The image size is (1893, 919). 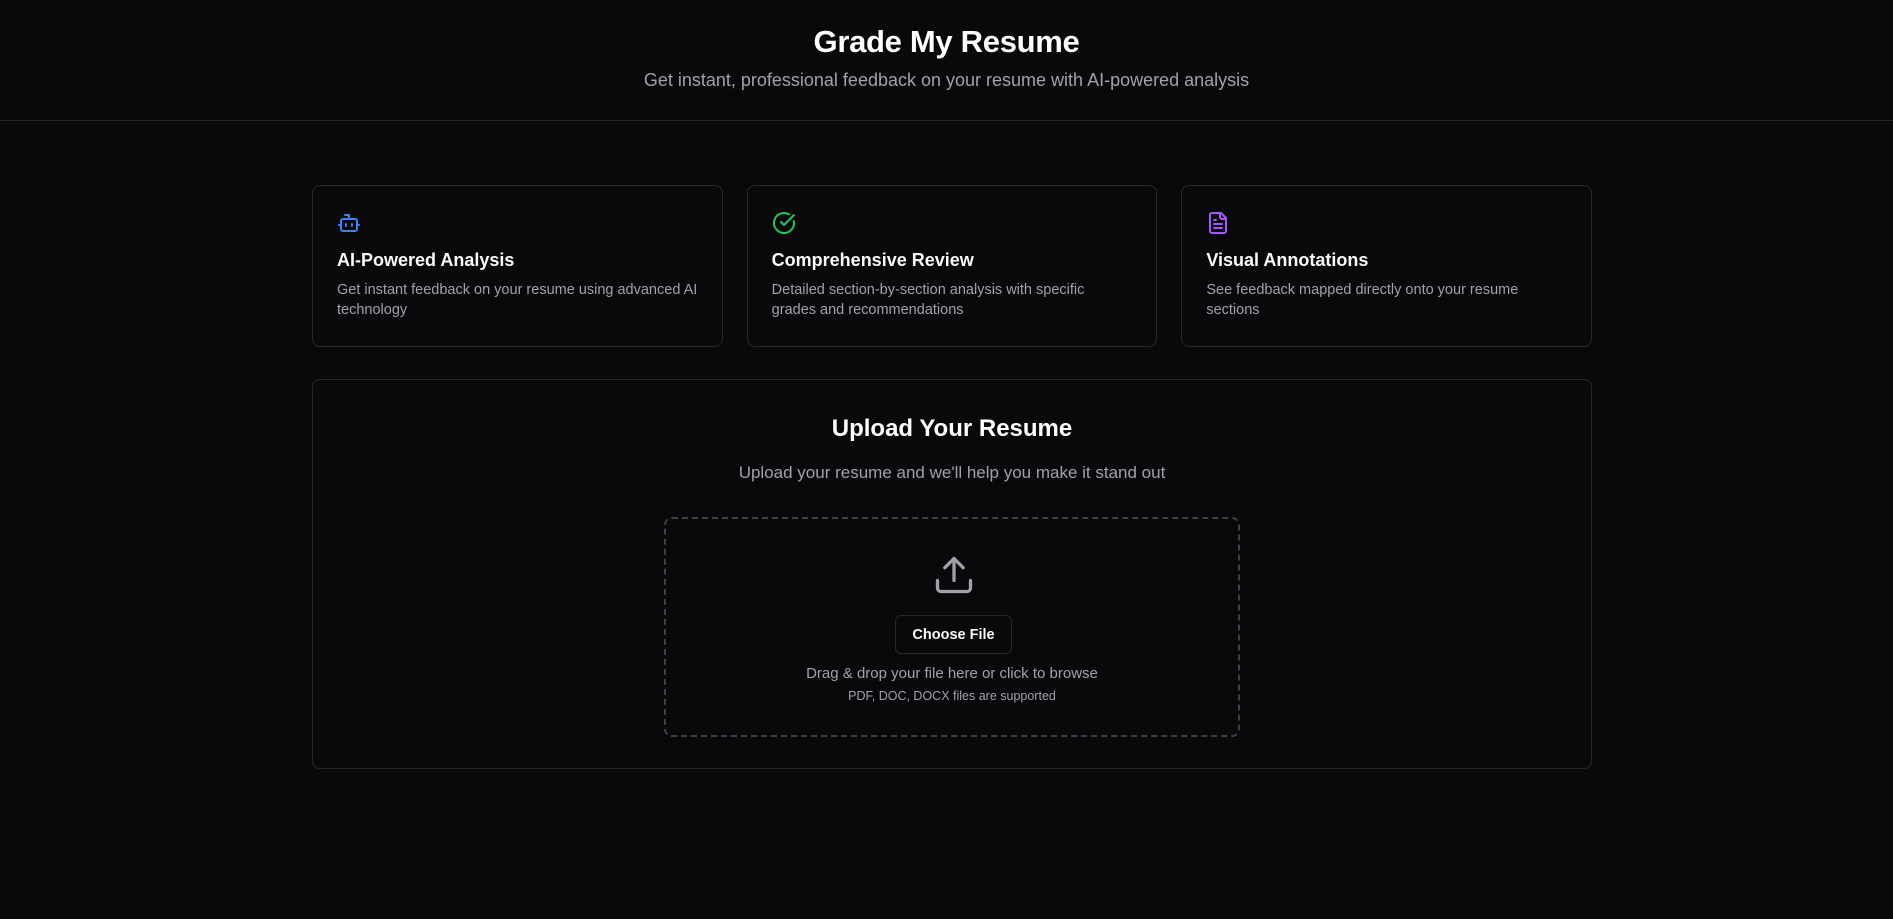 I want to click on bot-icon, so click(x=349, y=223).